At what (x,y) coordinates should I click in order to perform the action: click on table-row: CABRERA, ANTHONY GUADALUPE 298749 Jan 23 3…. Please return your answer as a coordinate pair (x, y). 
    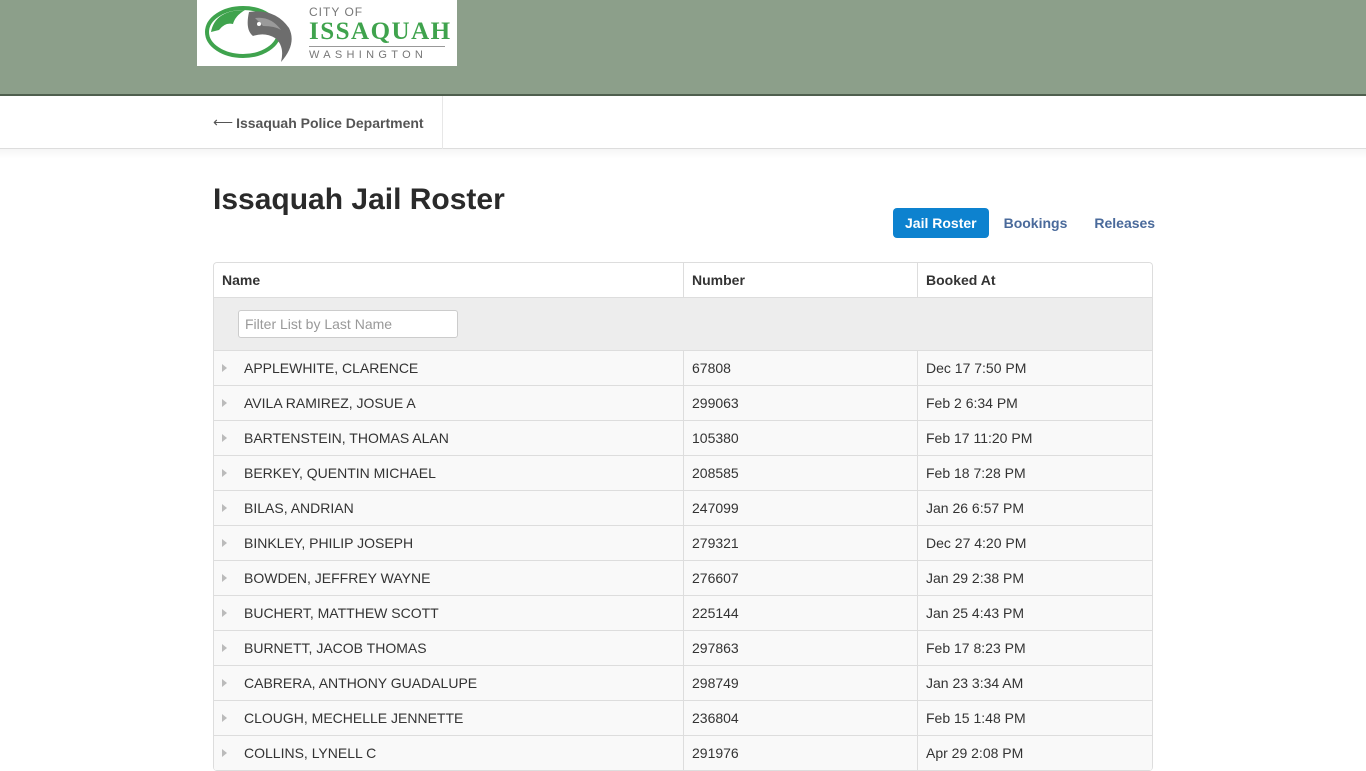
    Looking at the image, I should click on (683, 683).